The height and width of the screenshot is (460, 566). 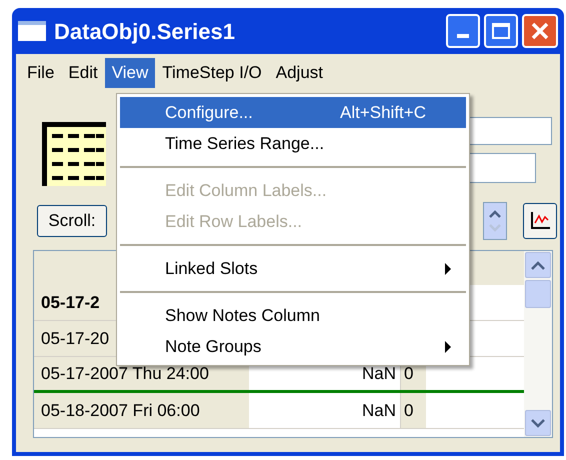 I want to click on scrollbar, so click(x=538, y=344).